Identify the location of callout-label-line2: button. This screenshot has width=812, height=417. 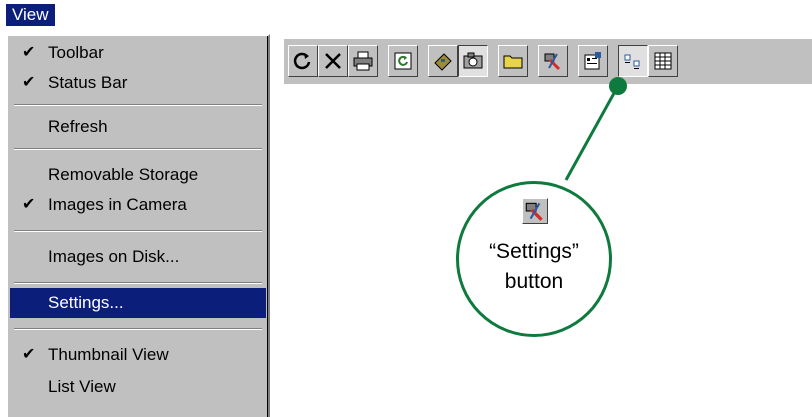
(534, 281).